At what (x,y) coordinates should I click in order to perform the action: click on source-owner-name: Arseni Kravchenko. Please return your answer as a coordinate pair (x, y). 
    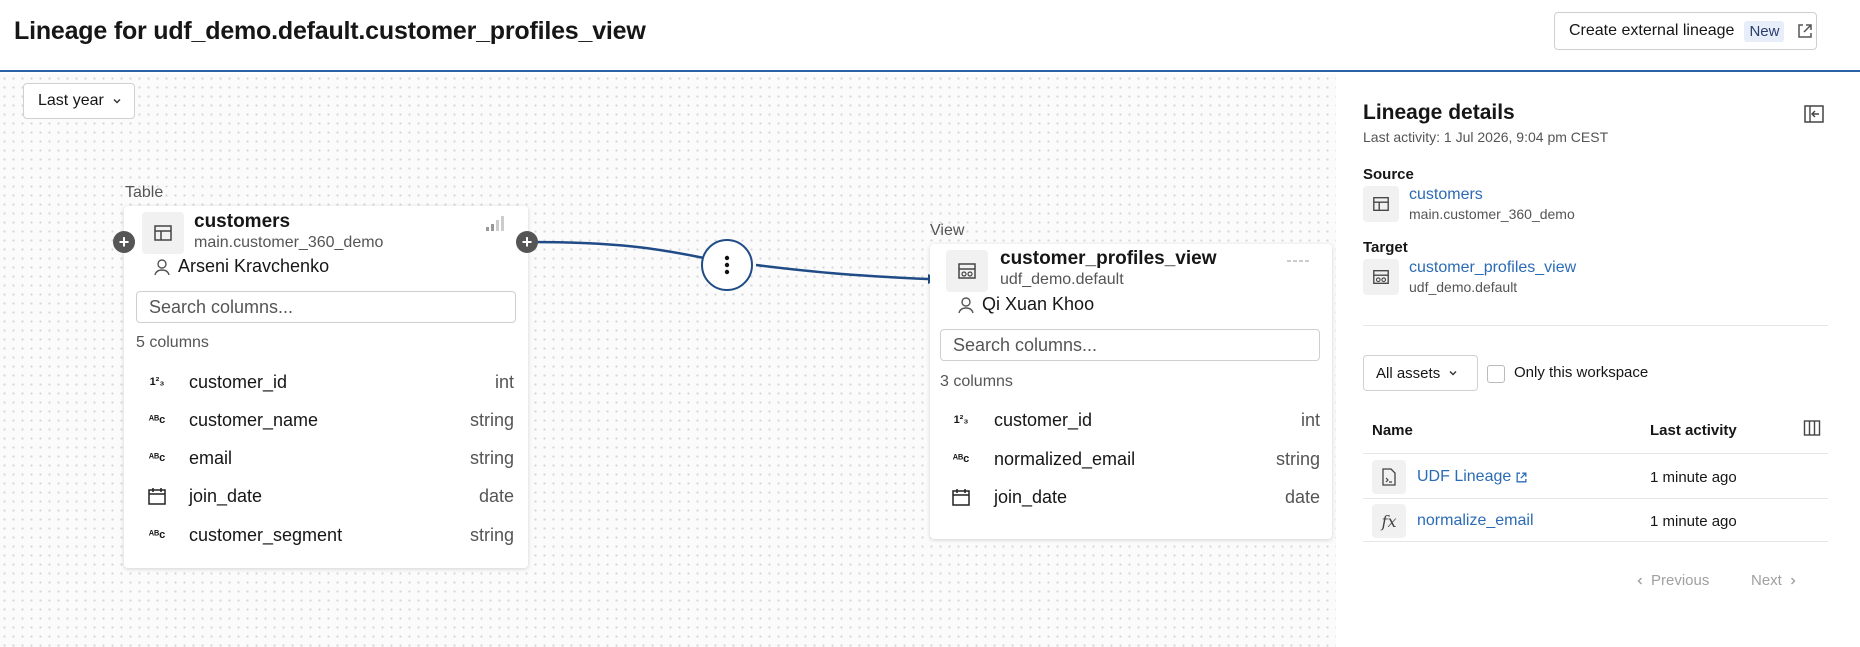
    Looking at the image, I should click on (254, 266).